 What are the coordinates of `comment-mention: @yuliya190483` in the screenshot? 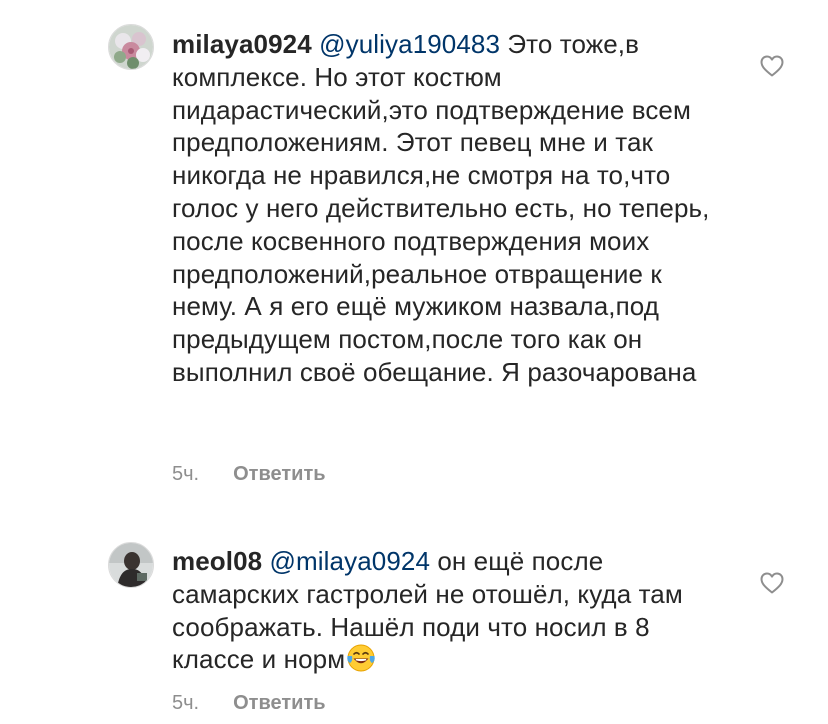 It's located at (409, 44).